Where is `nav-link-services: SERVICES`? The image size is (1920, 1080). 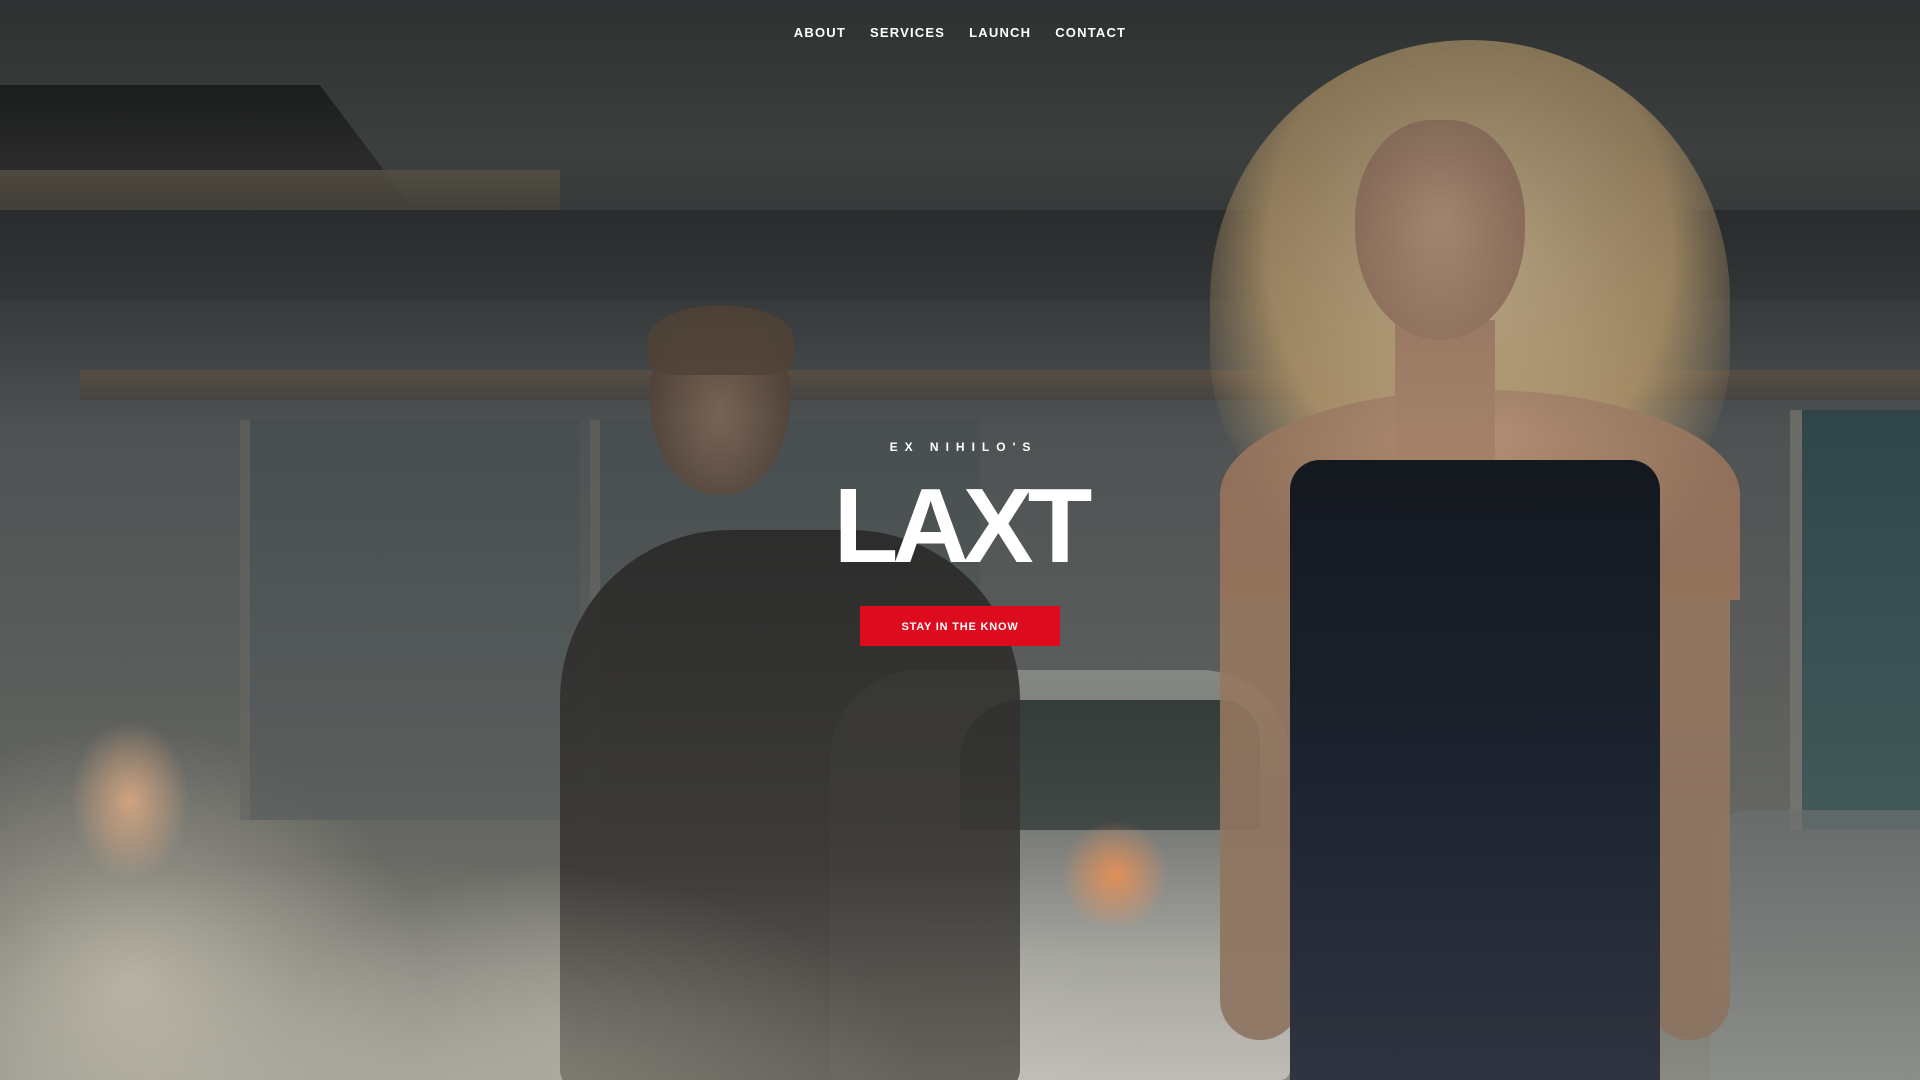 nav-link-services: SERVICES is located at coordinates (907, 32).